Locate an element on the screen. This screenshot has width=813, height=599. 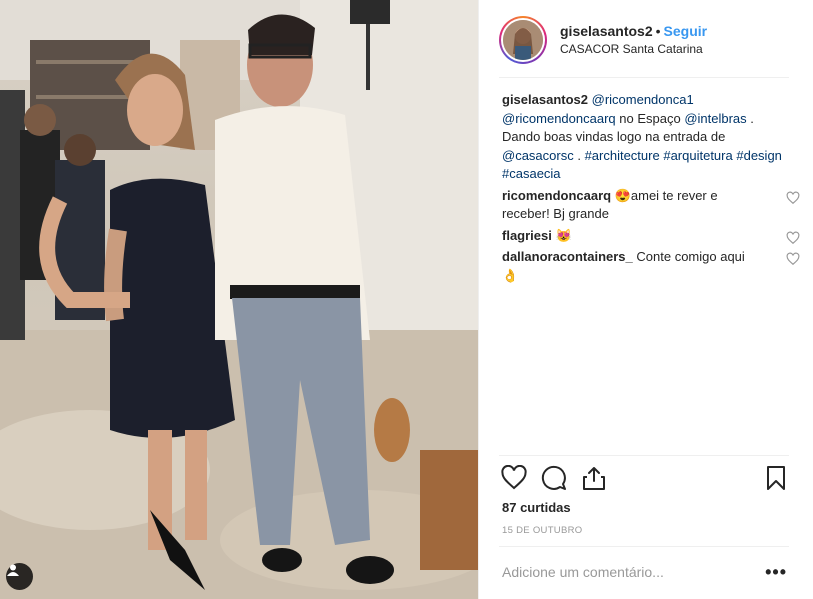
caption-mention: @ricomendoncaarq is located at coordinates (559, 118).